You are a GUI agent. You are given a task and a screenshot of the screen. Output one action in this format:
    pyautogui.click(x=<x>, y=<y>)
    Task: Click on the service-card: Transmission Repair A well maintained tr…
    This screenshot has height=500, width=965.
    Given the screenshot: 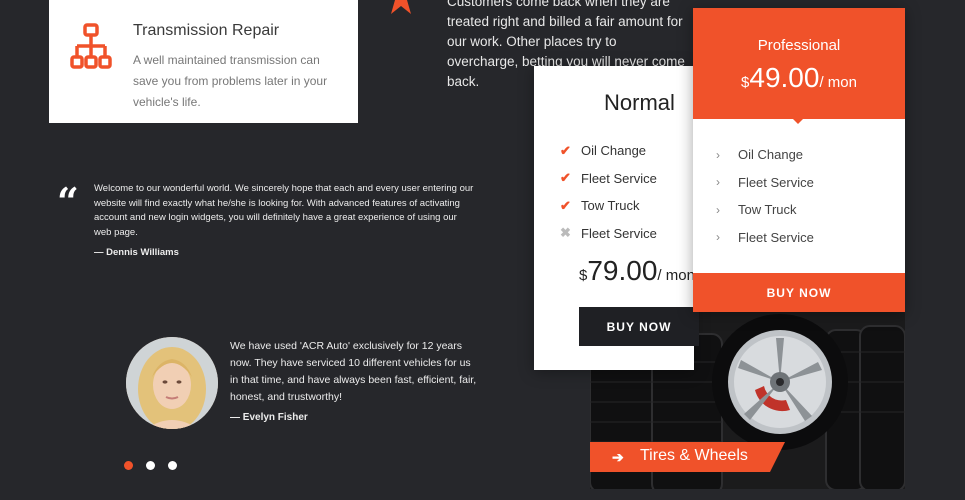 What is the action you would take?
    pyautogui.click(x=203, y=61)
    